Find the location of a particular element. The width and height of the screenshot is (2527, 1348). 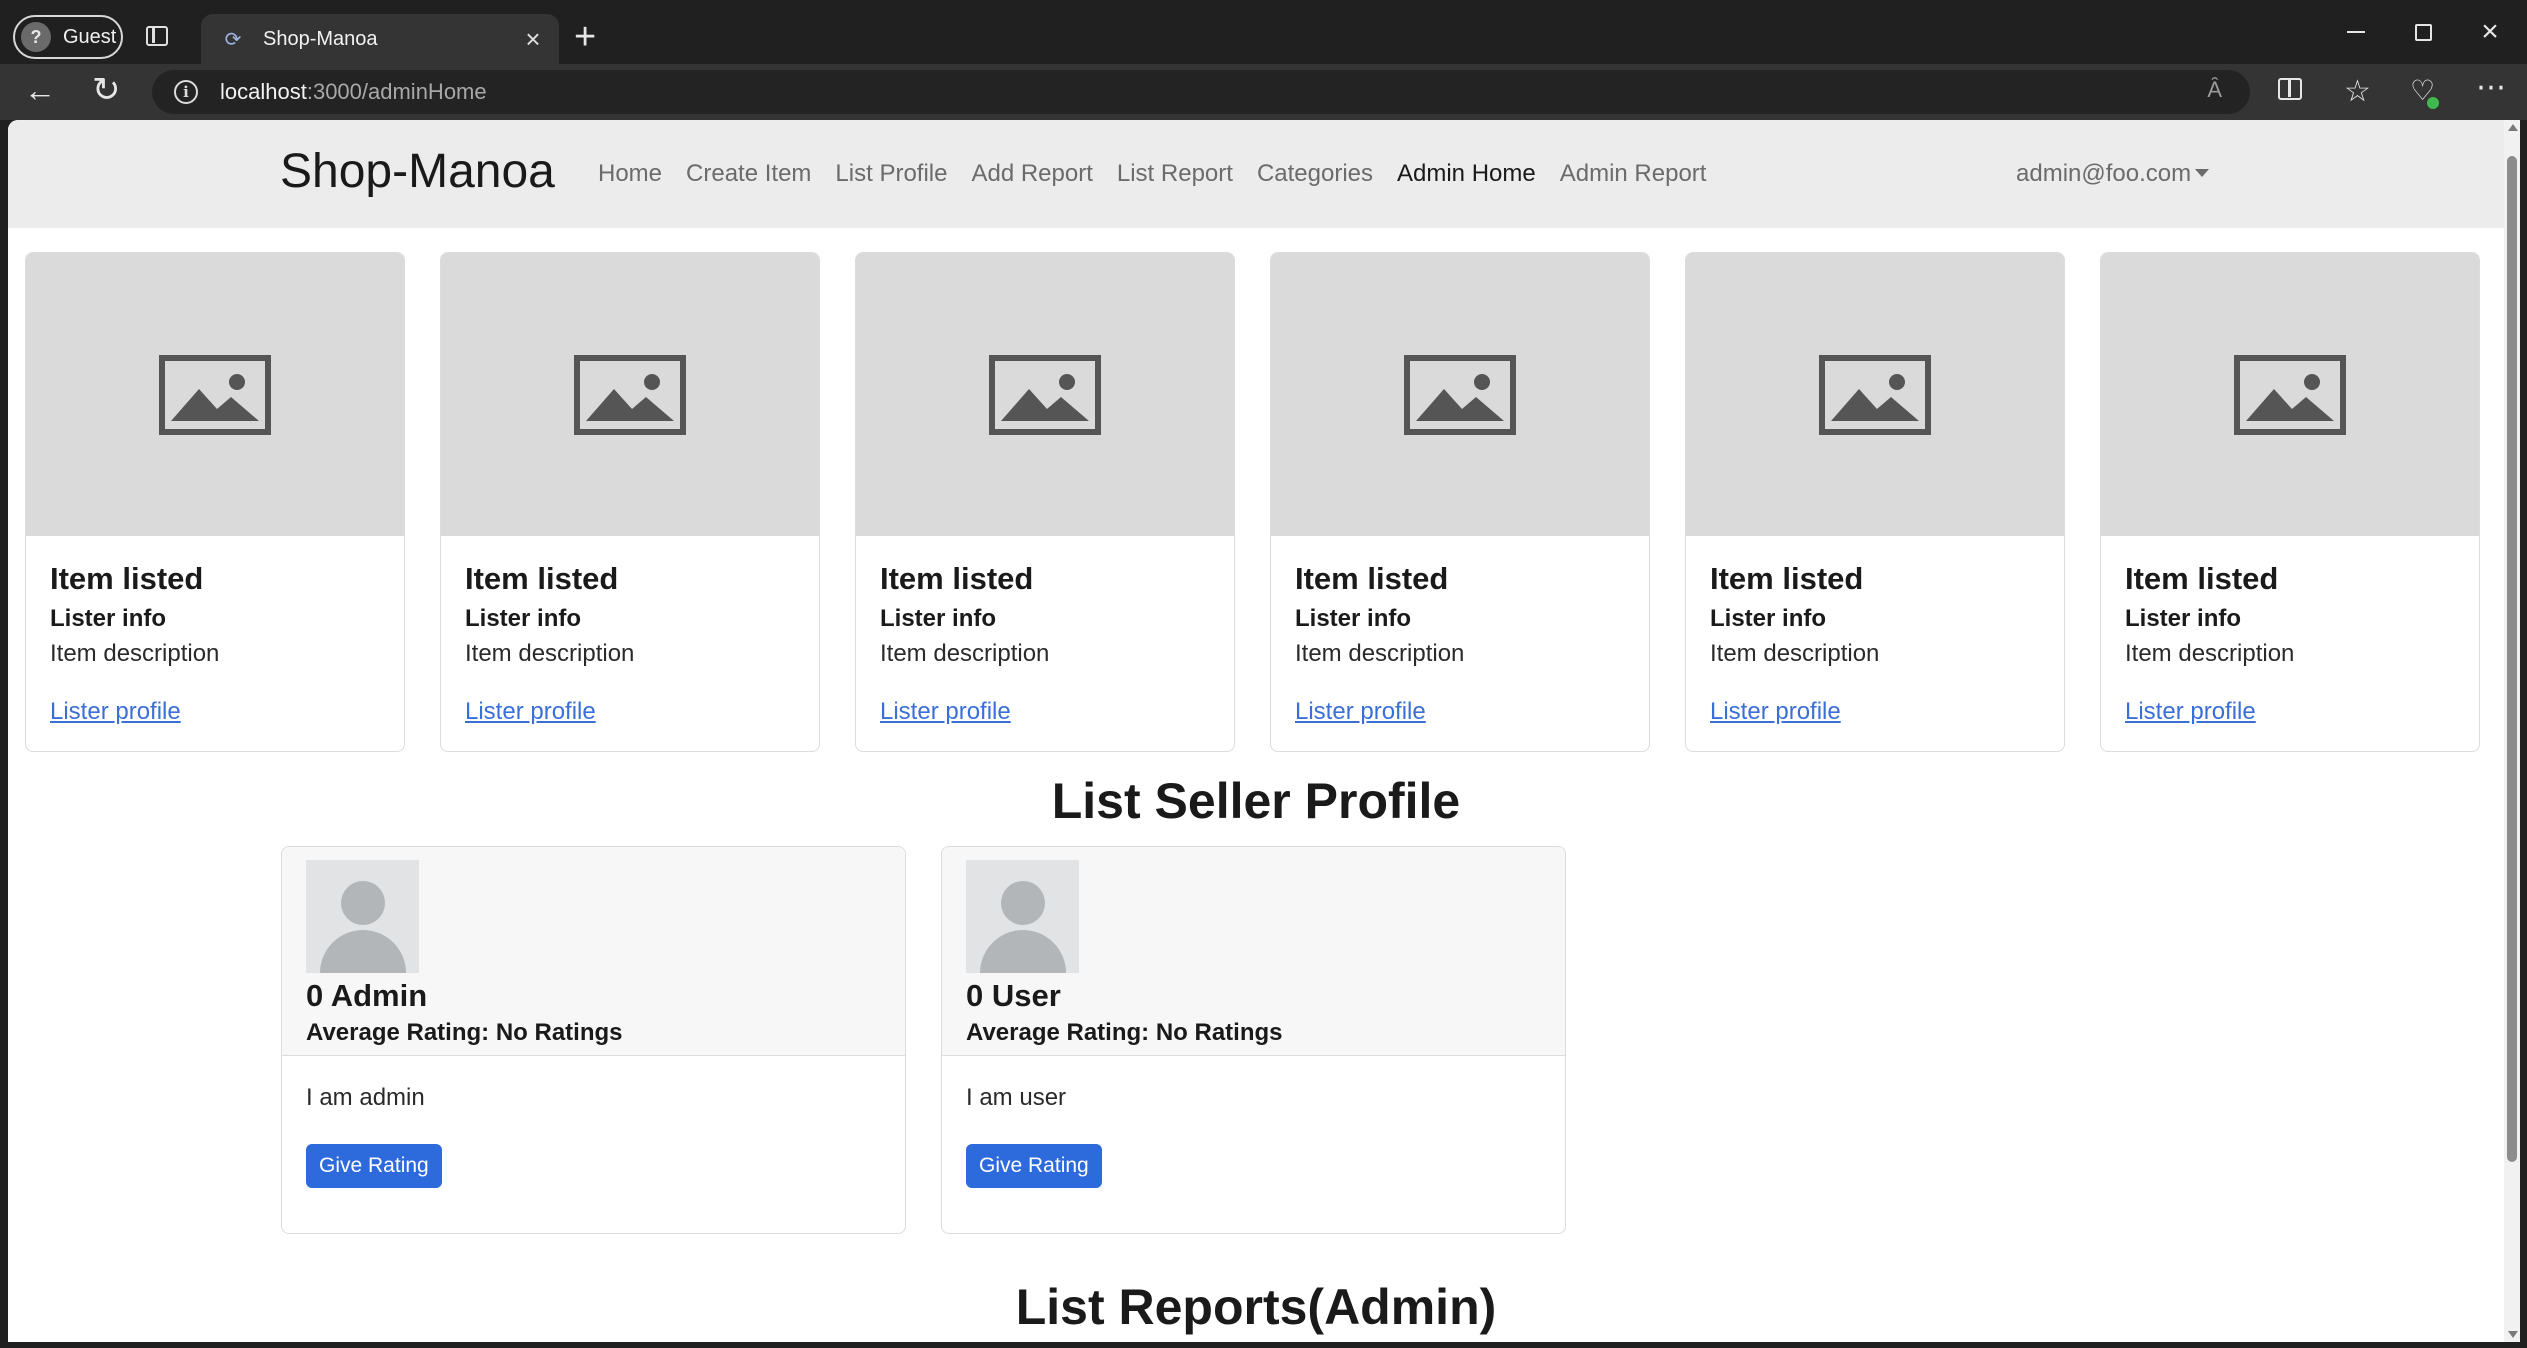

profile-card-header: 0 User Average Rating: No Ratings is located at coordinates (1253, 951).